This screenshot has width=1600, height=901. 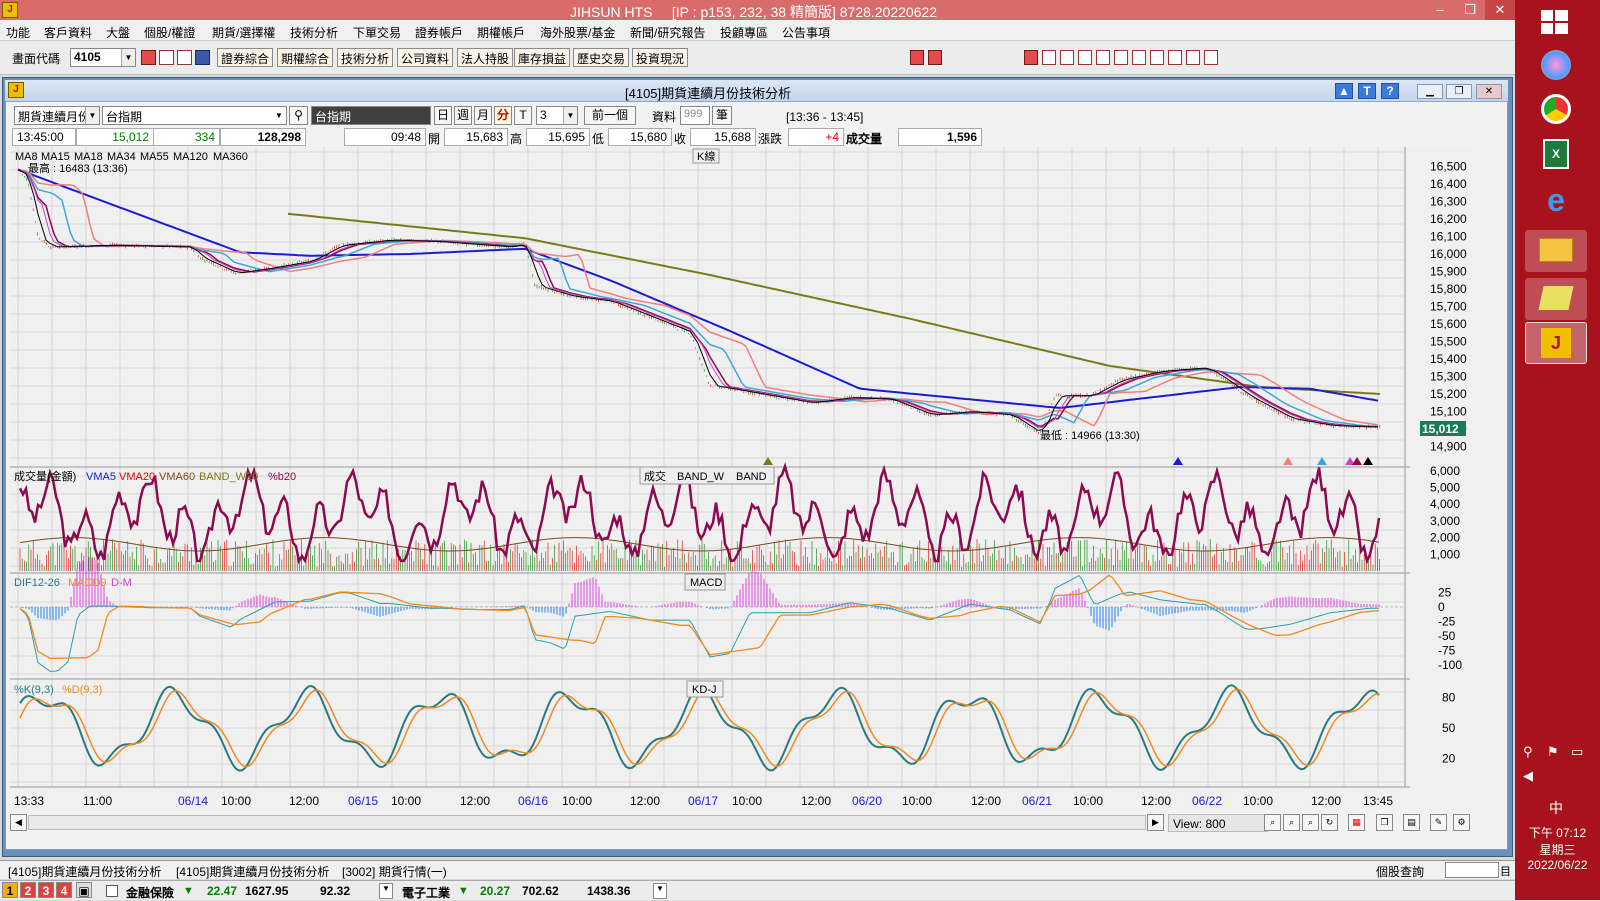 I want to click on unit-button: 筆, so click(x=722, y=115).